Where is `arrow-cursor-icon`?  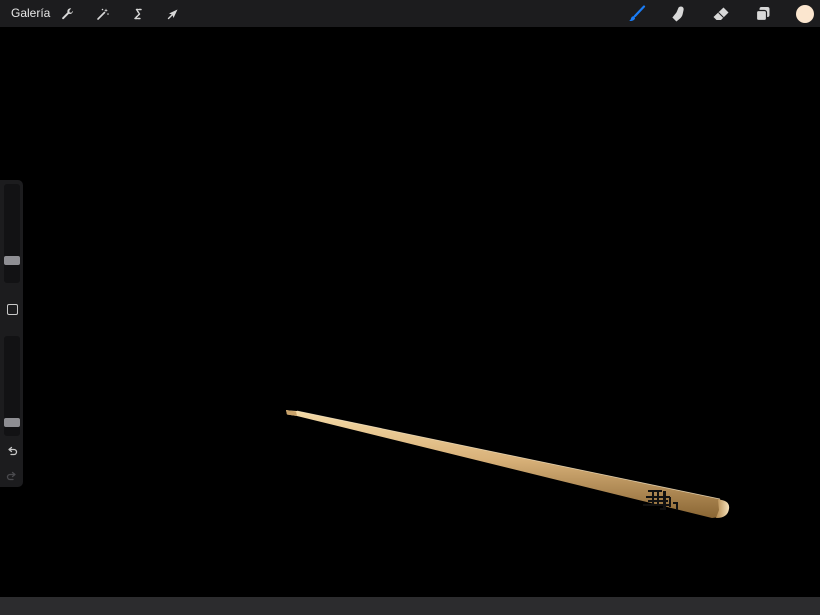
arrow-cursor-icon is located at coordinates (173, 14).